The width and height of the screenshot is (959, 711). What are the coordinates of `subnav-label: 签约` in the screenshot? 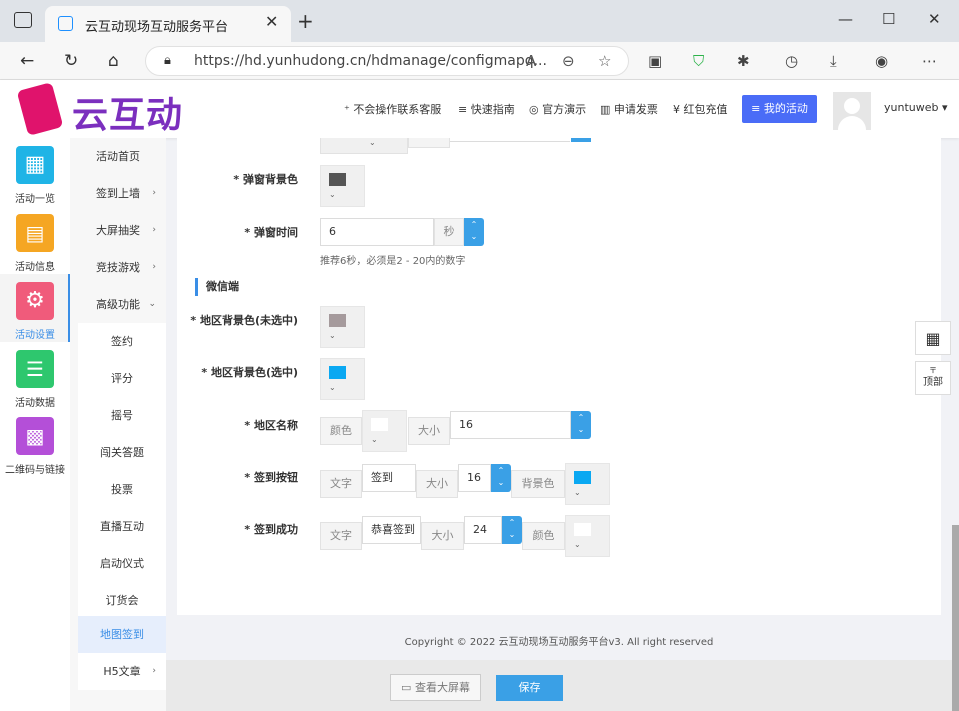 It's located at (122, 341).